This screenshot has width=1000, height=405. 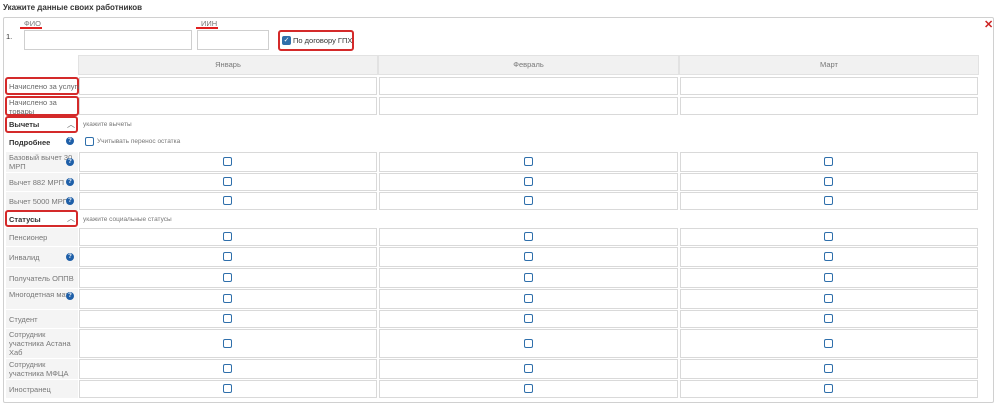 I want to click on deductions-hint: укажите вычеты, so click(x=107, y=124).